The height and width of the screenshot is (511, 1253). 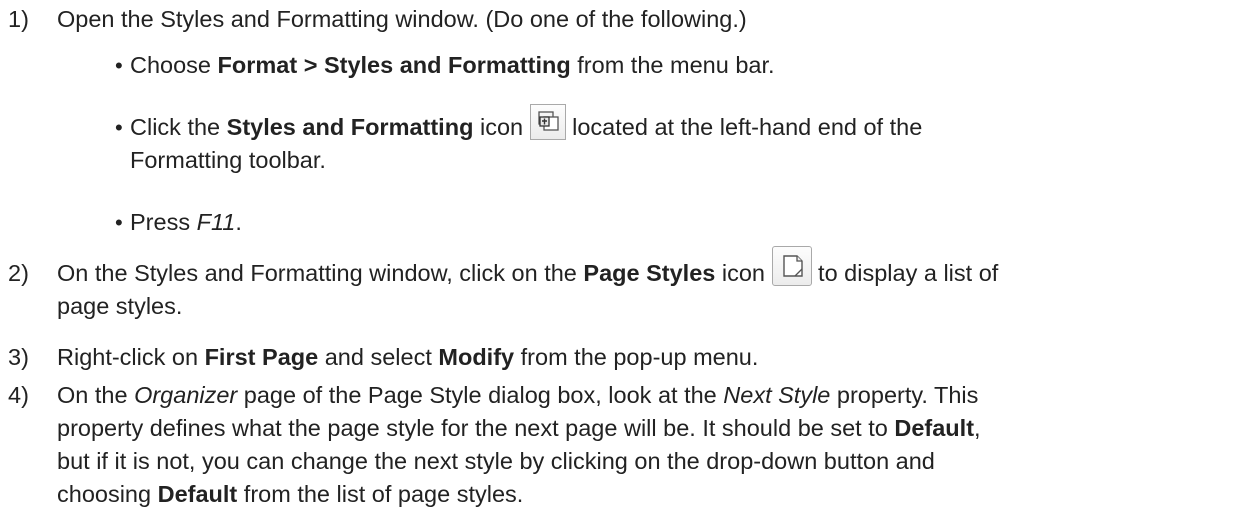 I want to click on step-number: 2), so click(x=18, y=273).